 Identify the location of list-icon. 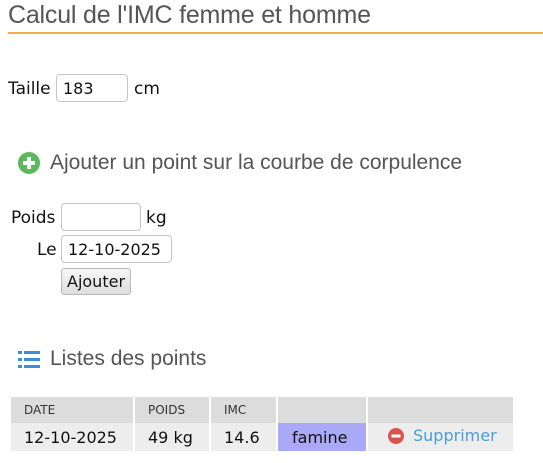
(29, 359).